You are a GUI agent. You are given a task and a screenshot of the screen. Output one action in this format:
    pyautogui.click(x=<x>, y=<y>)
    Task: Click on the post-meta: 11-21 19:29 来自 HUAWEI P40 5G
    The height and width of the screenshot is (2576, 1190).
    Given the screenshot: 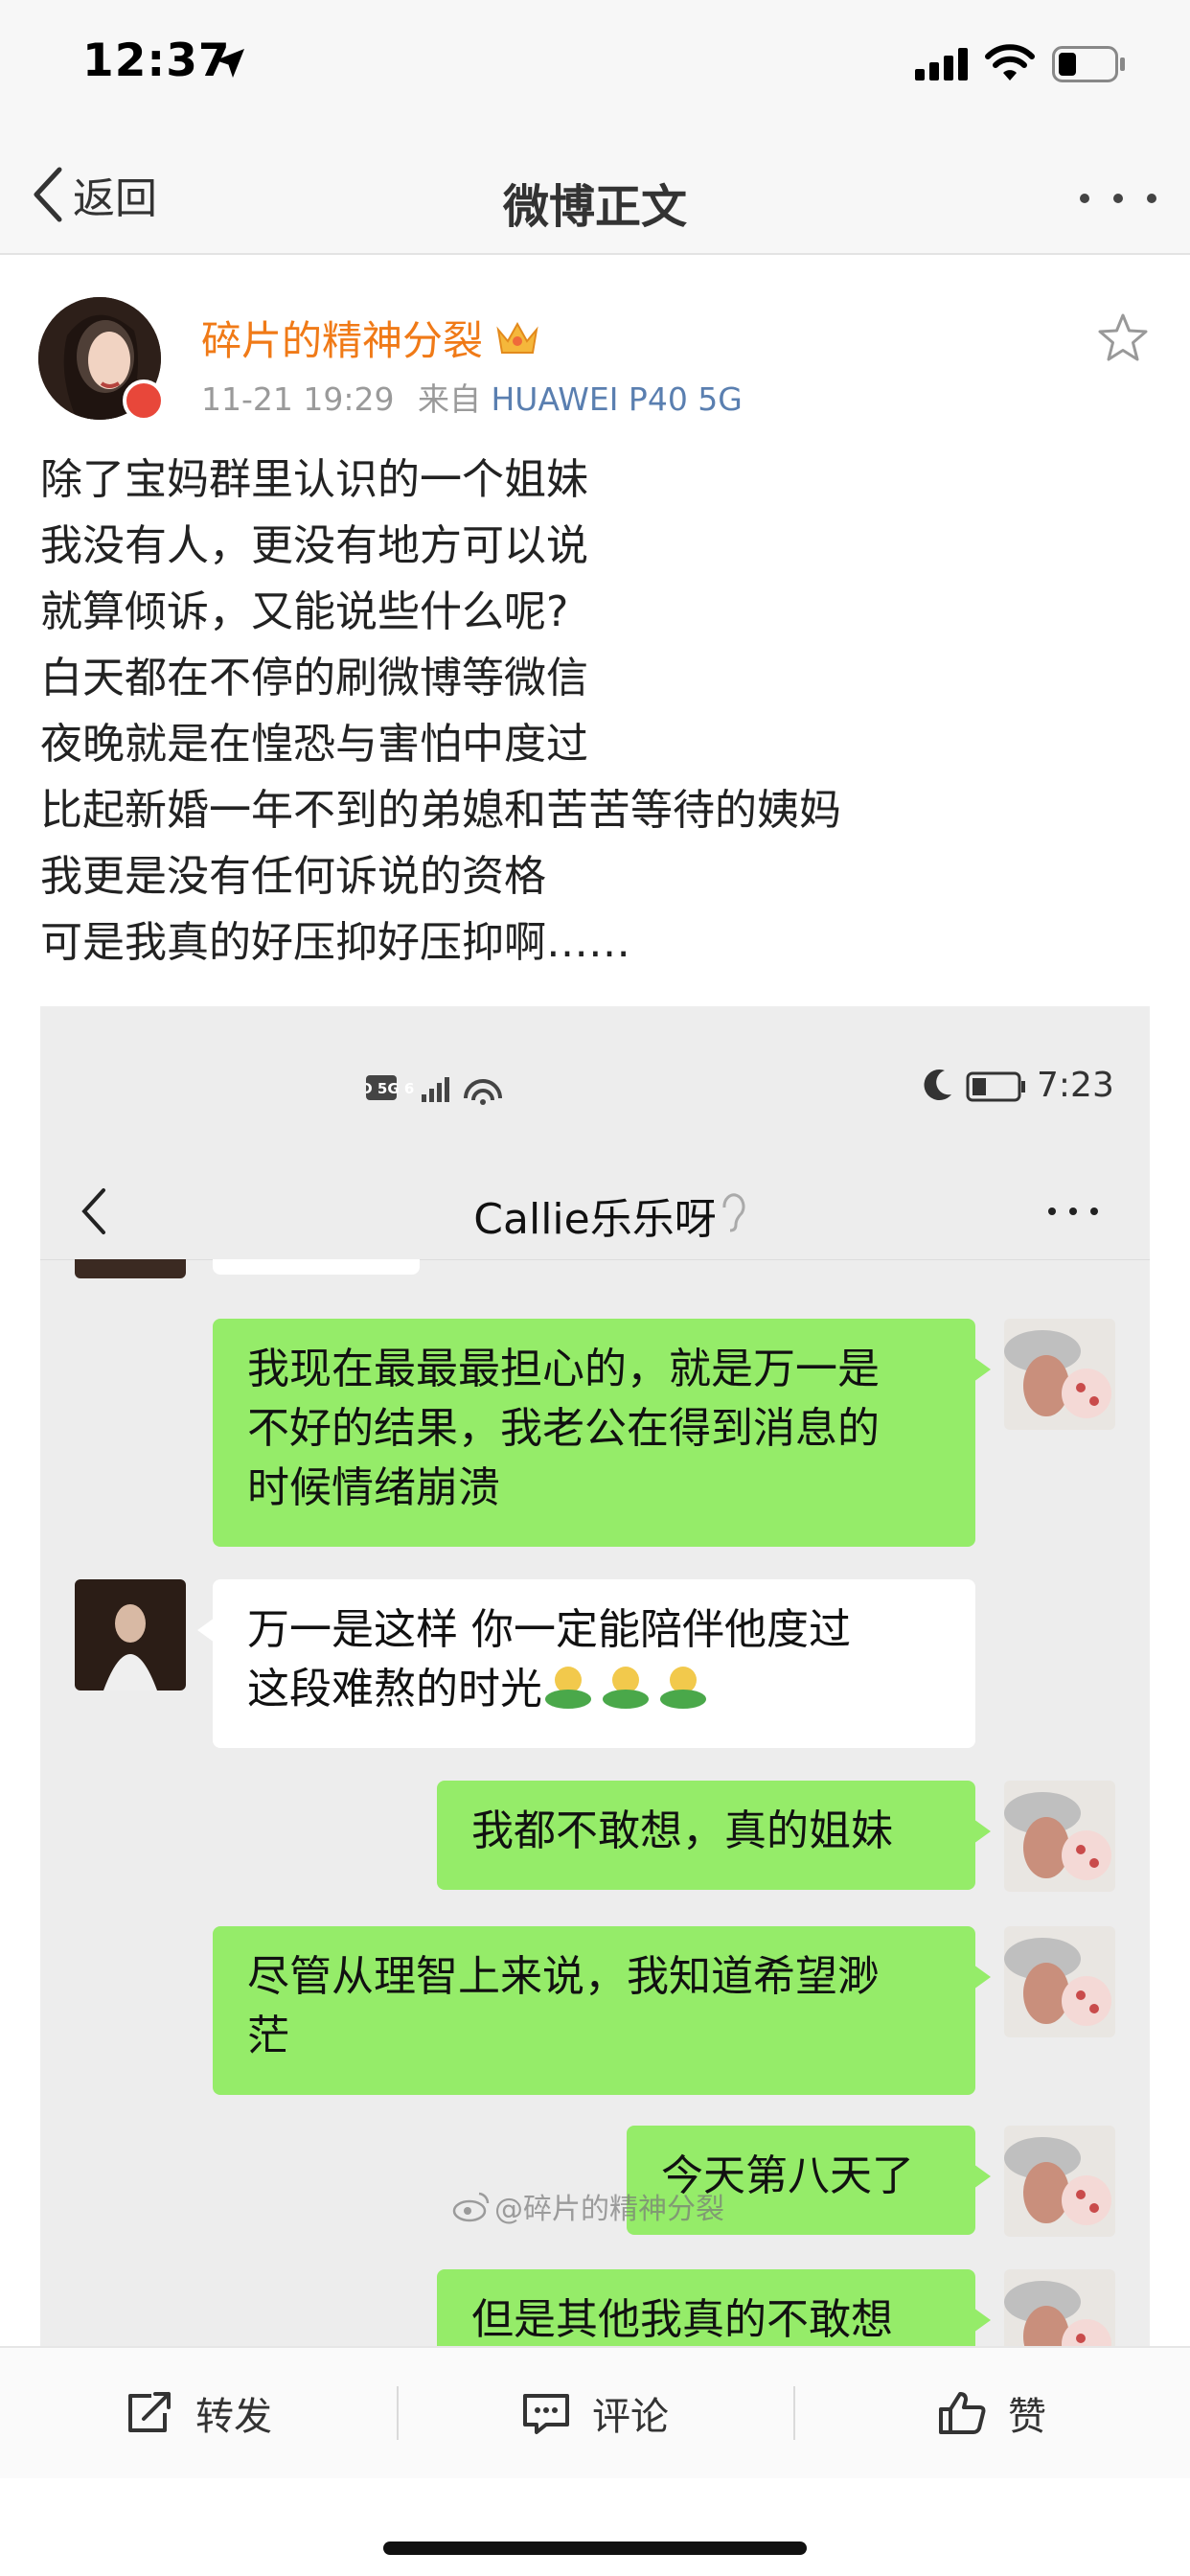 What is the action you would take?
    pyautogui.click(x=472, y=397)
    